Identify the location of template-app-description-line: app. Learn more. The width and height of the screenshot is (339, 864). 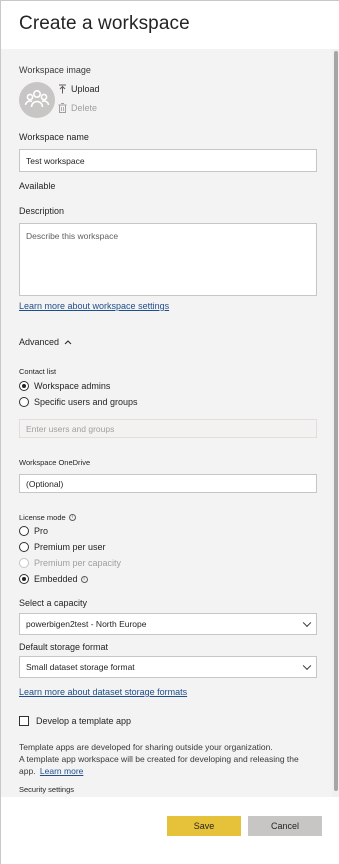
(169, 771).